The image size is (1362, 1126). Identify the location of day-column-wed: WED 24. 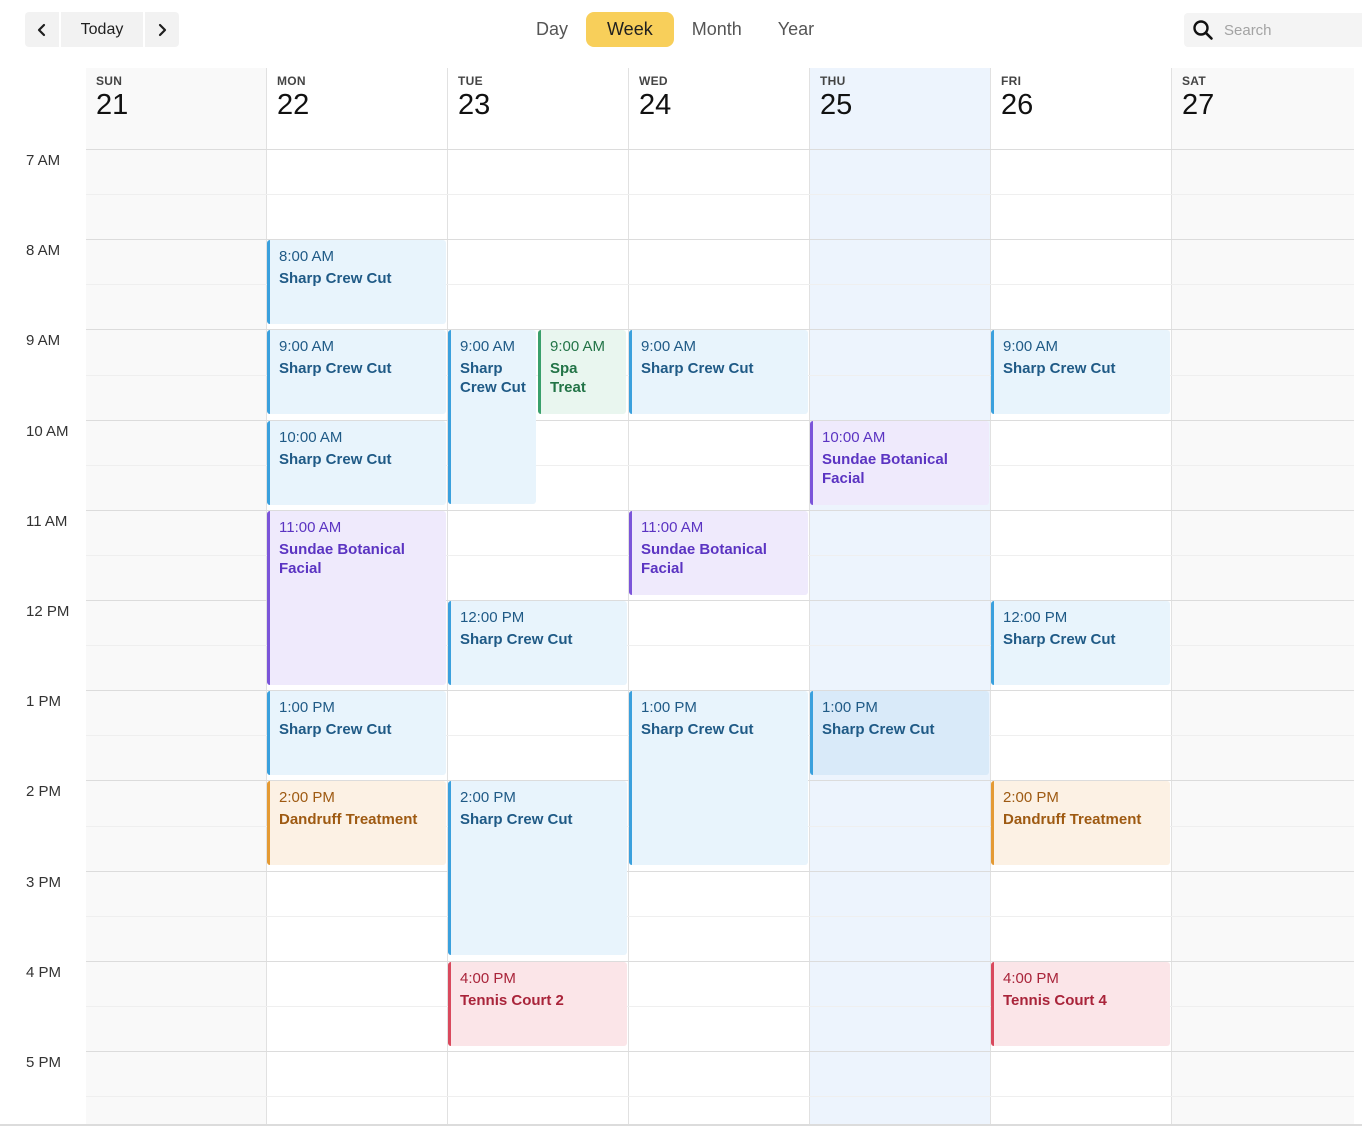
(718, 597).